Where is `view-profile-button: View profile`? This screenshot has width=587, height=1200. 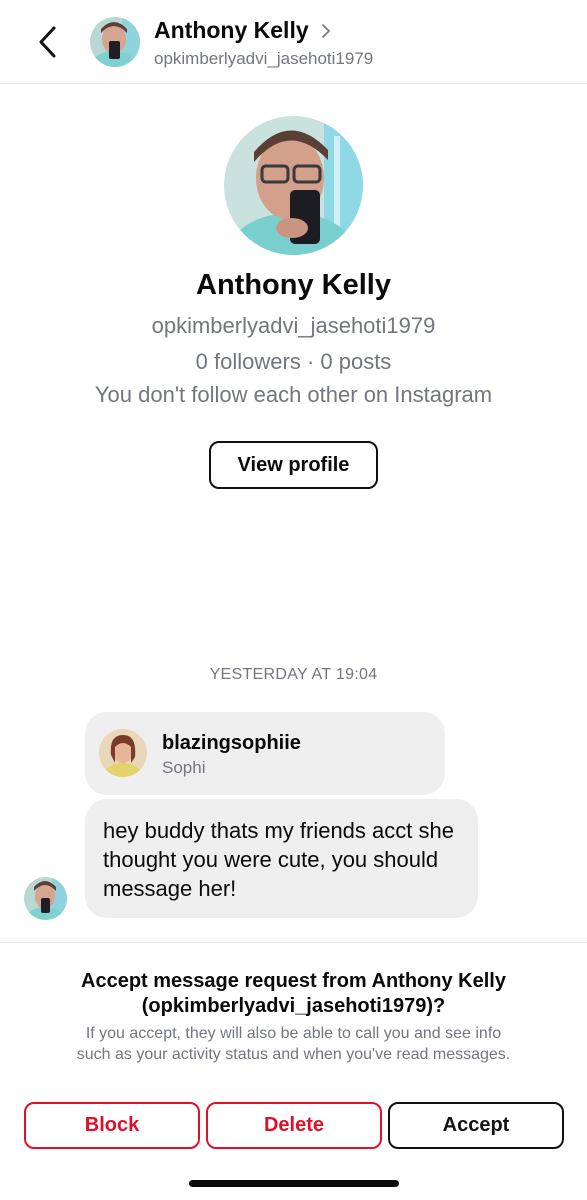 view-profile-button: View profile is located at coordinates (293, 465).